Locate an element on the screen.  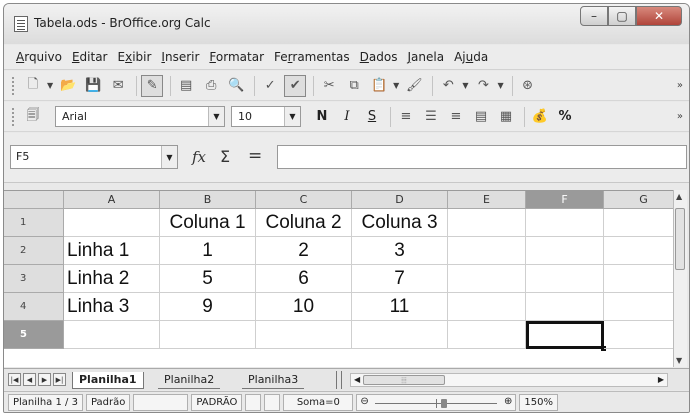
tab-planilha1: Planilha1 is located at coordinates (108, 380).